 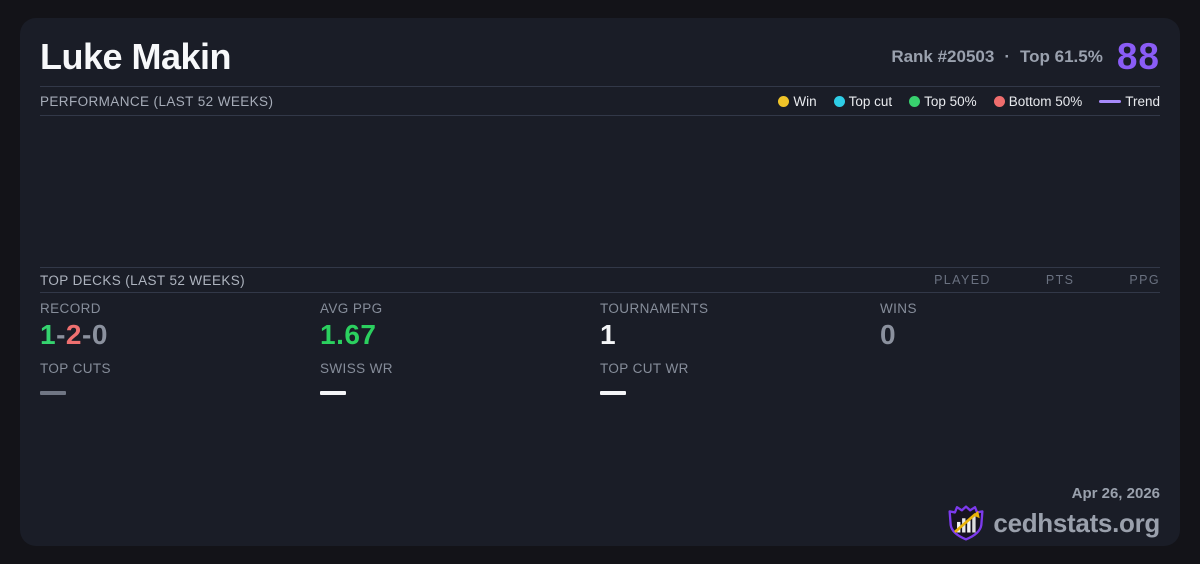 I want to click on stat-label: WINS, so click(x=898, y=308).